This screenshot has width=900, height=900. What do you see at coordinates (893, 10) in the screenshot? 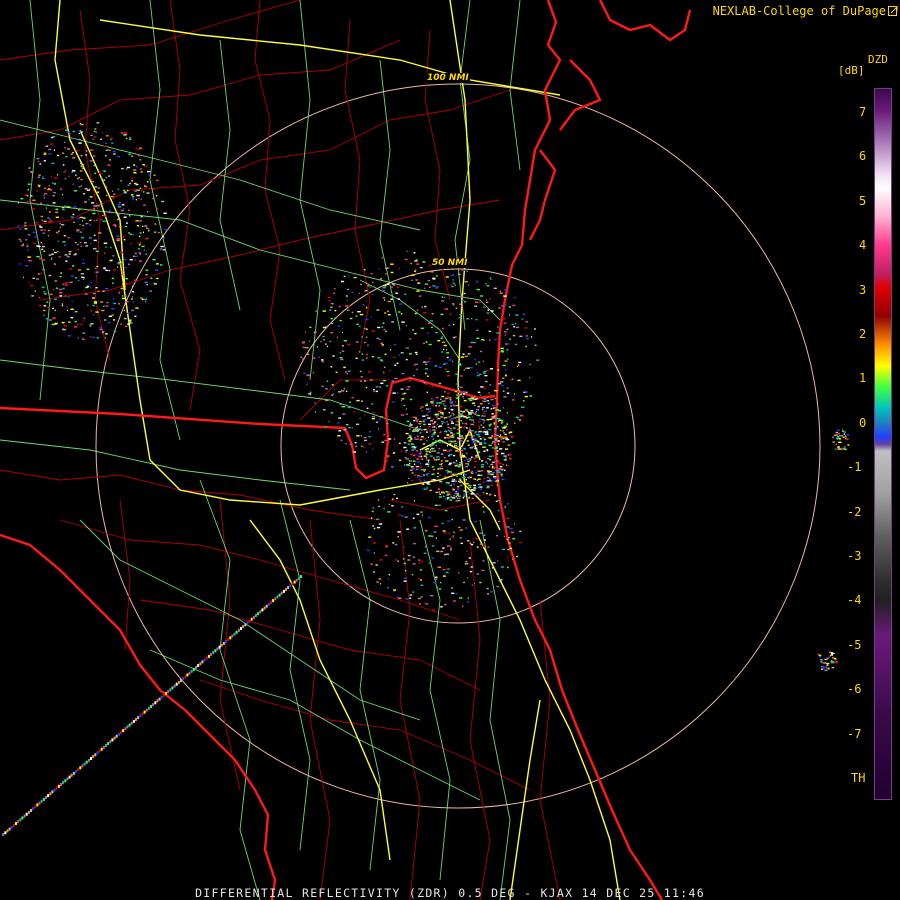
I see `external-link-icon` at bounding box center [893, 10].